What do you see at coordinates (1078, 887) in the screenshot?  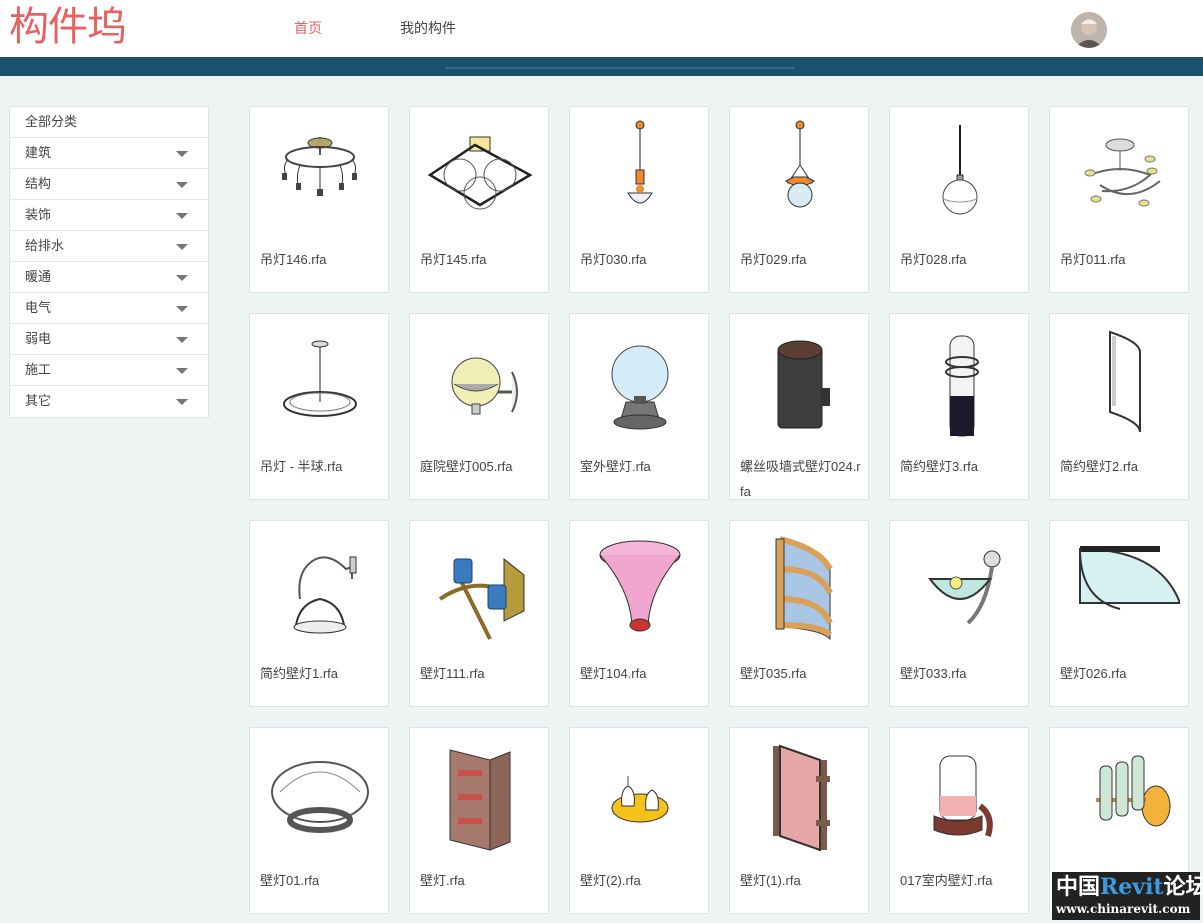 I see `watermark-text: 中国` at bounding box center [1078, 887].